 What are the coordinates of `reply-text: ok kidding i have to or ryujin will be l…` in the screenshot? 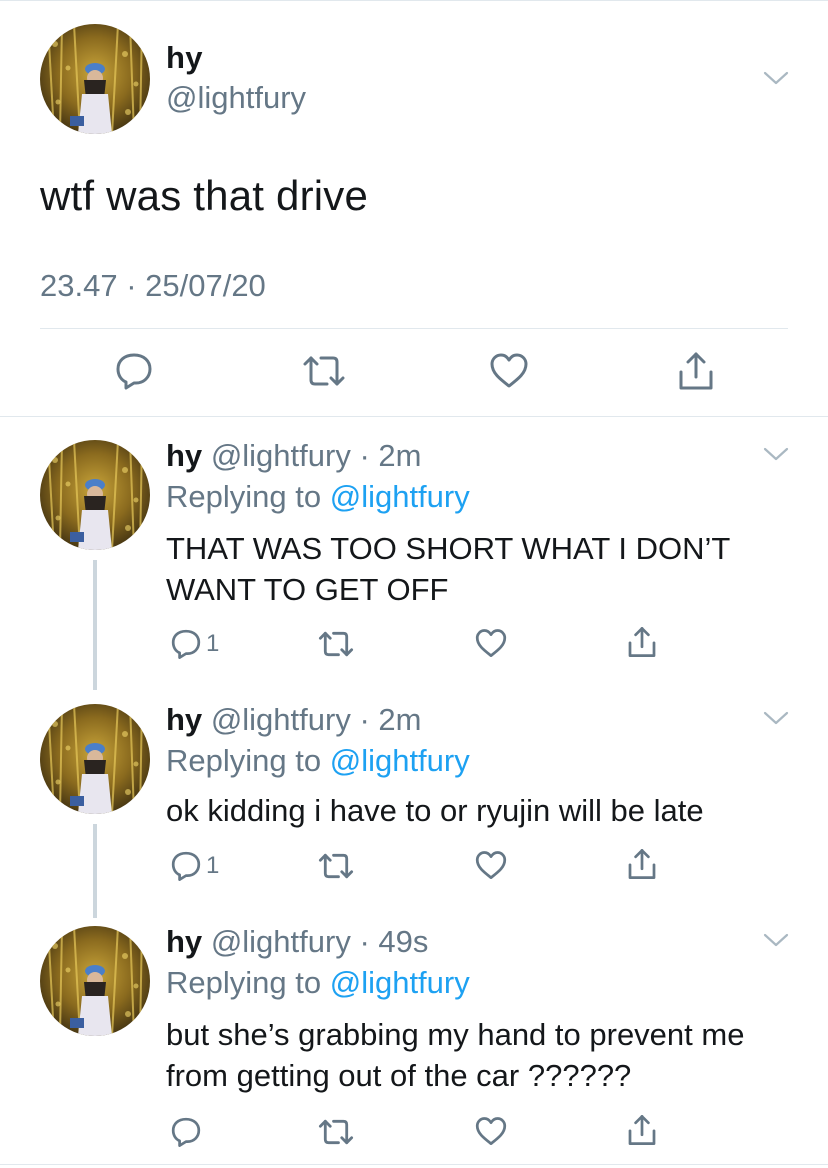 It's located at (435, 810).